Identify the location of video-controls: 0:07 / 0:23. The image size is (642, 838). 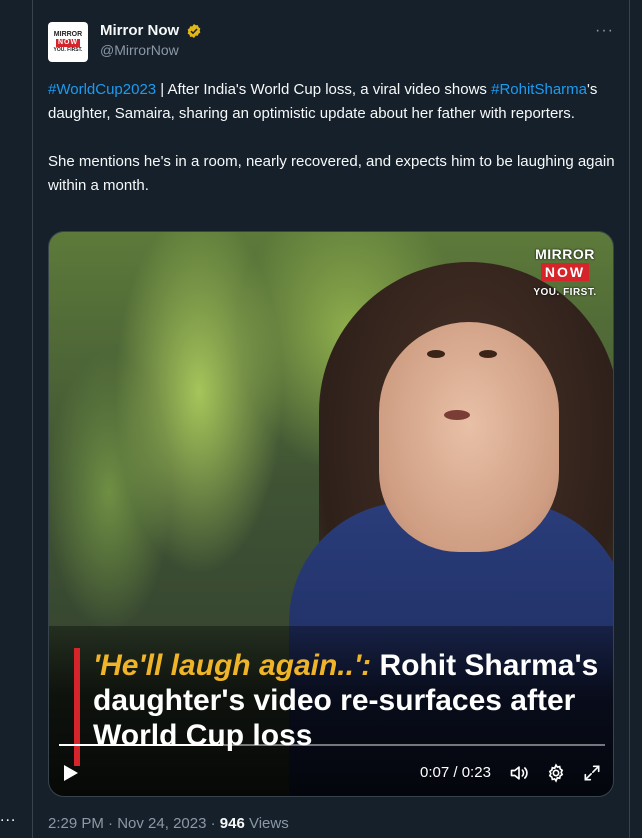
(331, 774).